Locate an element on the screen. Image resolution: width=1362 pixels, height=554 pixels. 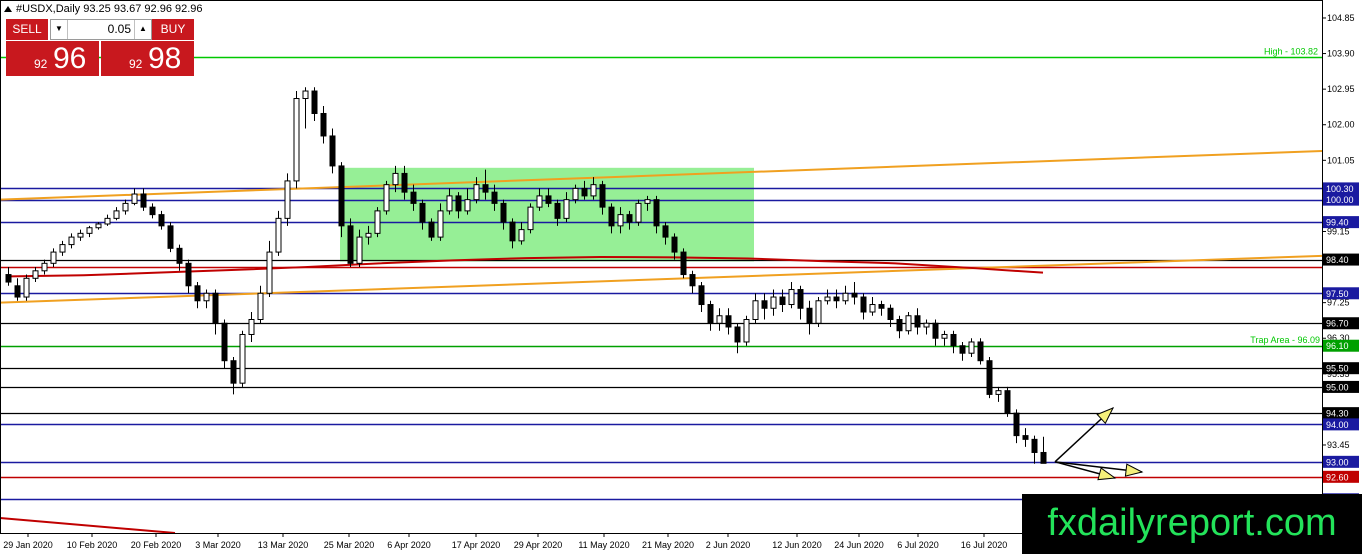
trap-area-label: Trap Area - 96.09 is located at coordinates (1285, 340).